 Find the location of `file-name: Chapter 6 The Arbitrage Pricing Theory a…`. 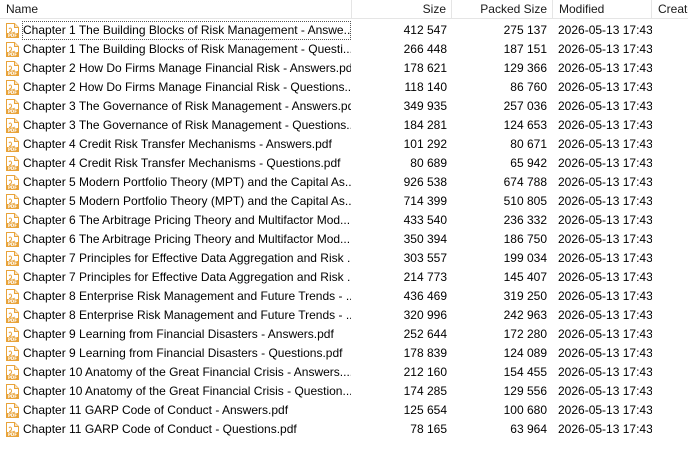

file-name: Chapter 6 The Arbitrage Pricing Theory a… is located at coordinates (187, 239).